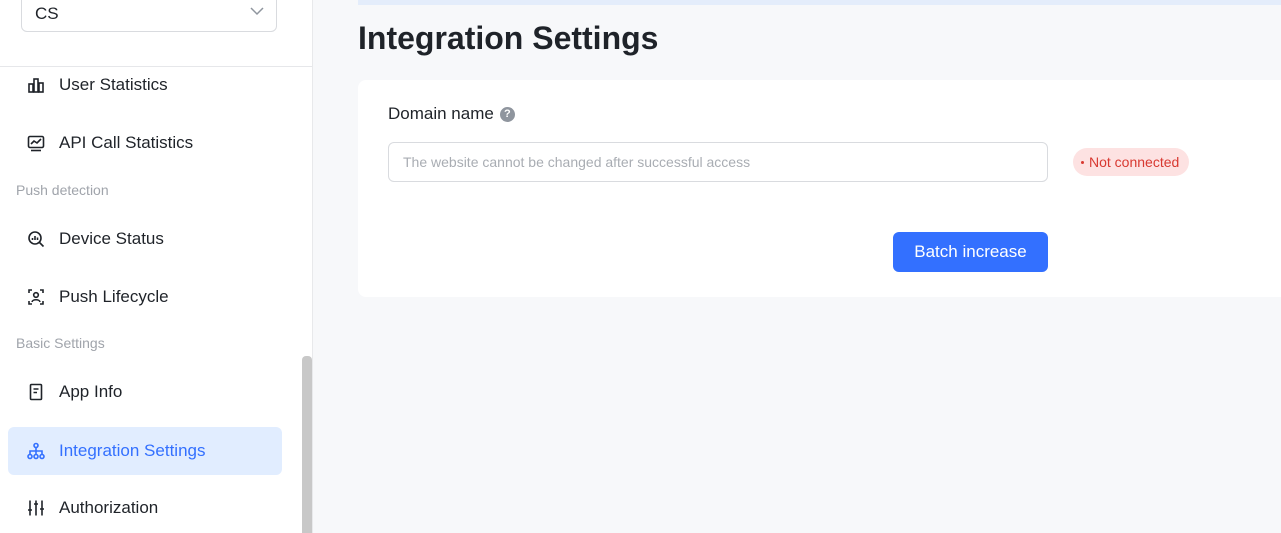 The width and height of the screenshot is (1281, 533). I want to click on status-text: Not connected, so click(1134, 162).